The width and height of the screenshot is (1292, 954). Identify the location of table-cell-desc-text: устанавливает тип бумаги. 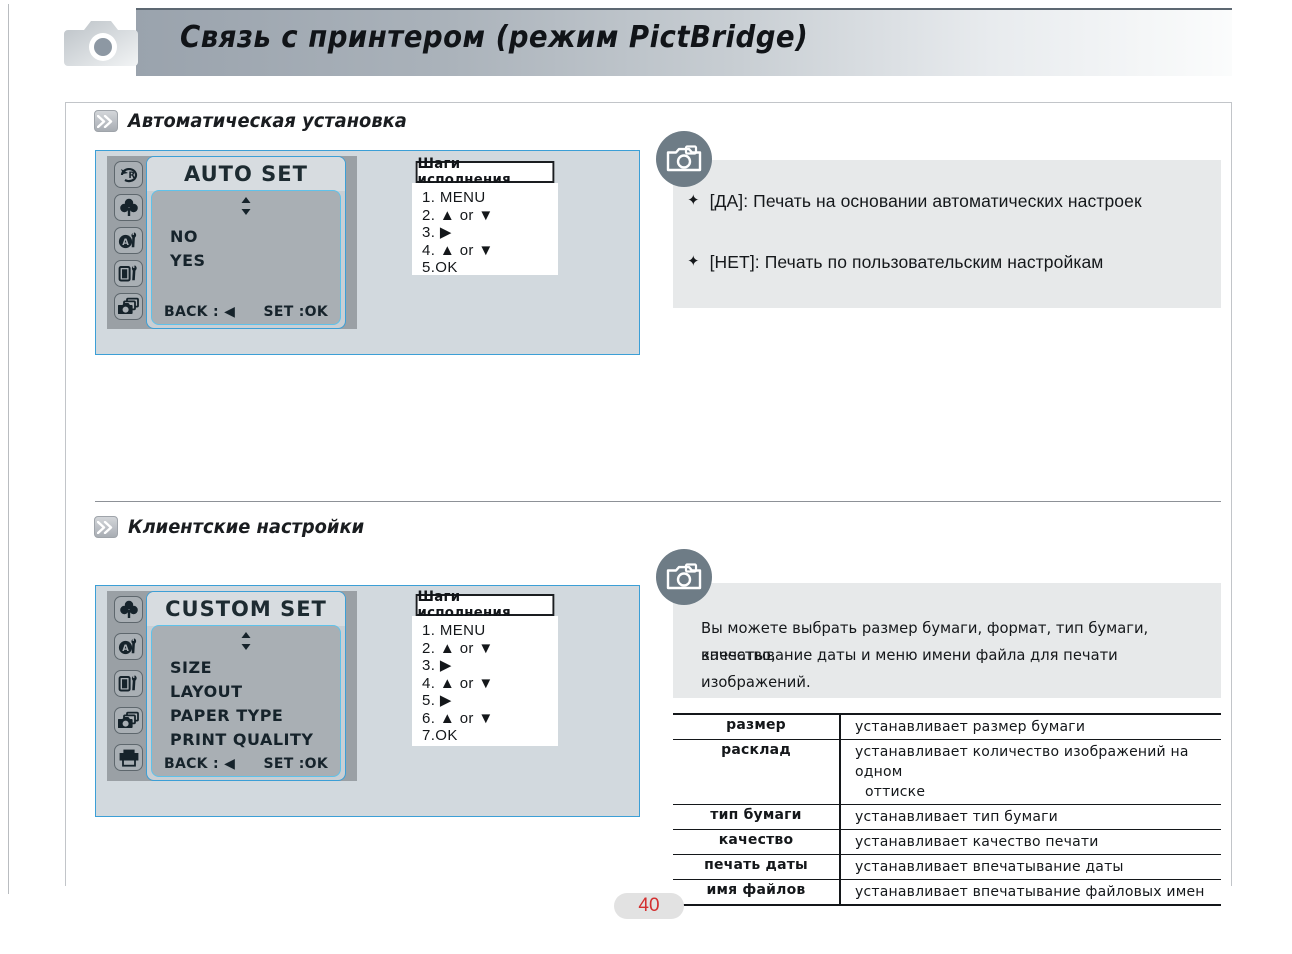
(956, 817).